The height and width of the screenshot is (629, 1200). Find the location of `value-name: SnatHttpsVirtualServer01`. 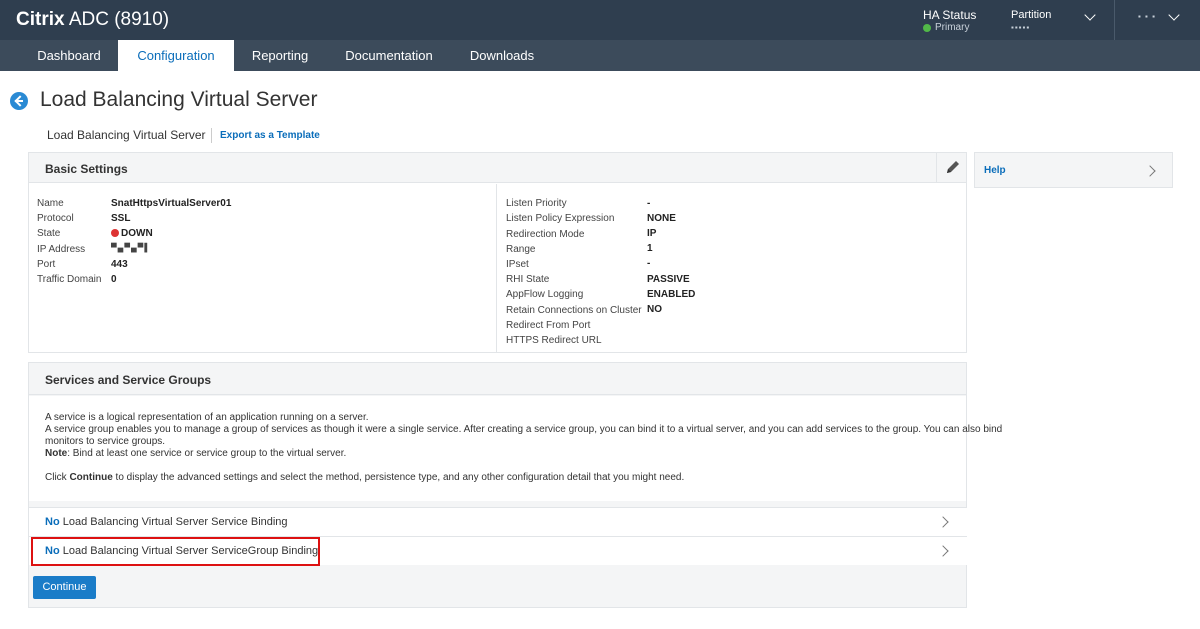

value-name: SnatHttpsVirtualServer01 is located at coordinates (171, 203).